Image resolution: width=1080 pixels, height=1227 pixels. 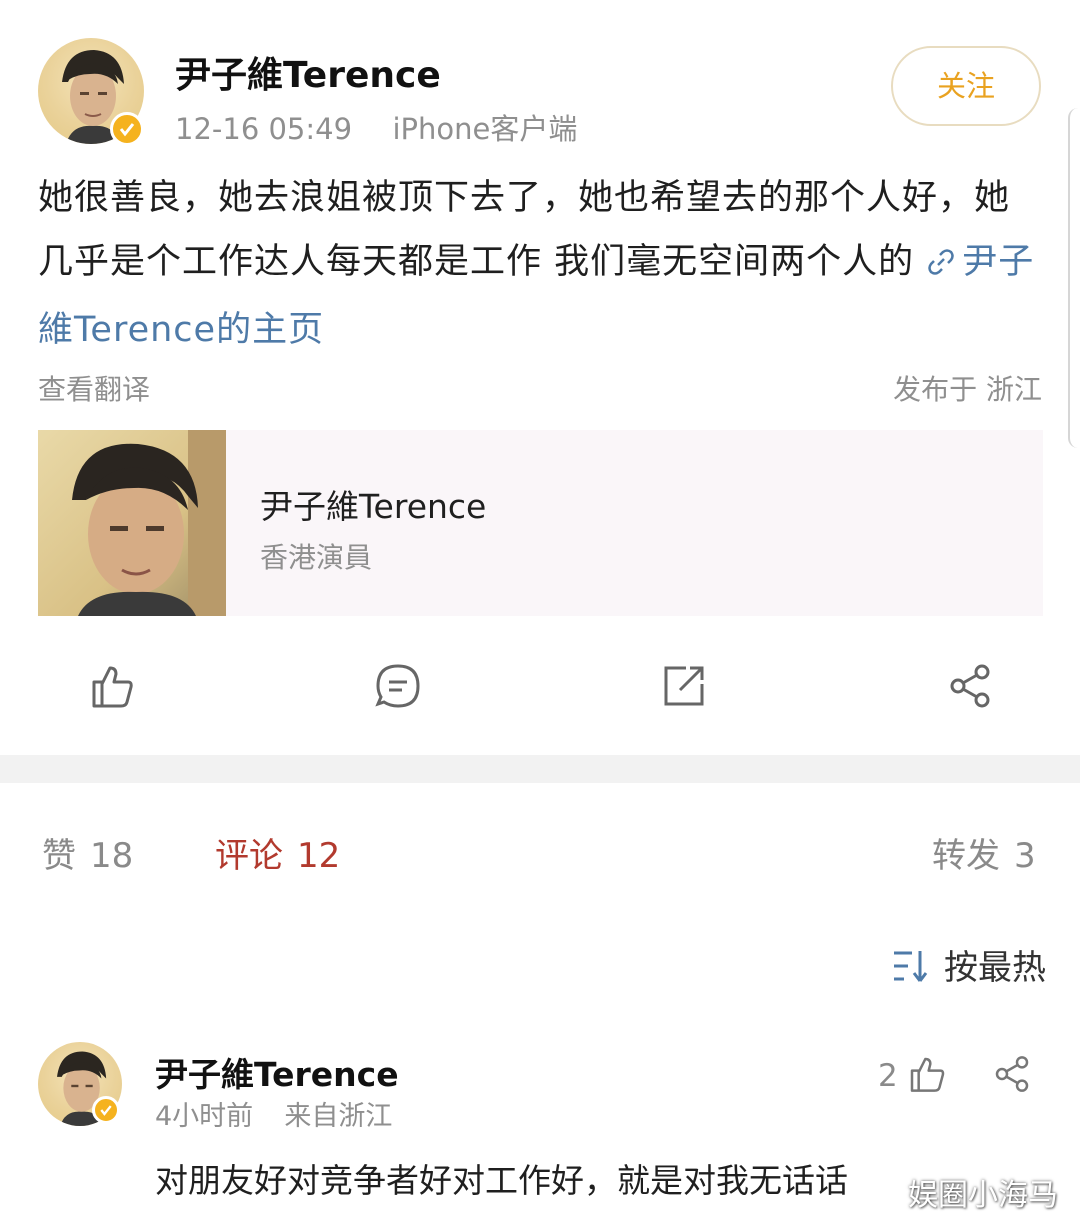 What do you see at coordinates (373, 506) in the screenshot?
I see `card-name: 尹子維Terence` at bounding box center [373, 506].